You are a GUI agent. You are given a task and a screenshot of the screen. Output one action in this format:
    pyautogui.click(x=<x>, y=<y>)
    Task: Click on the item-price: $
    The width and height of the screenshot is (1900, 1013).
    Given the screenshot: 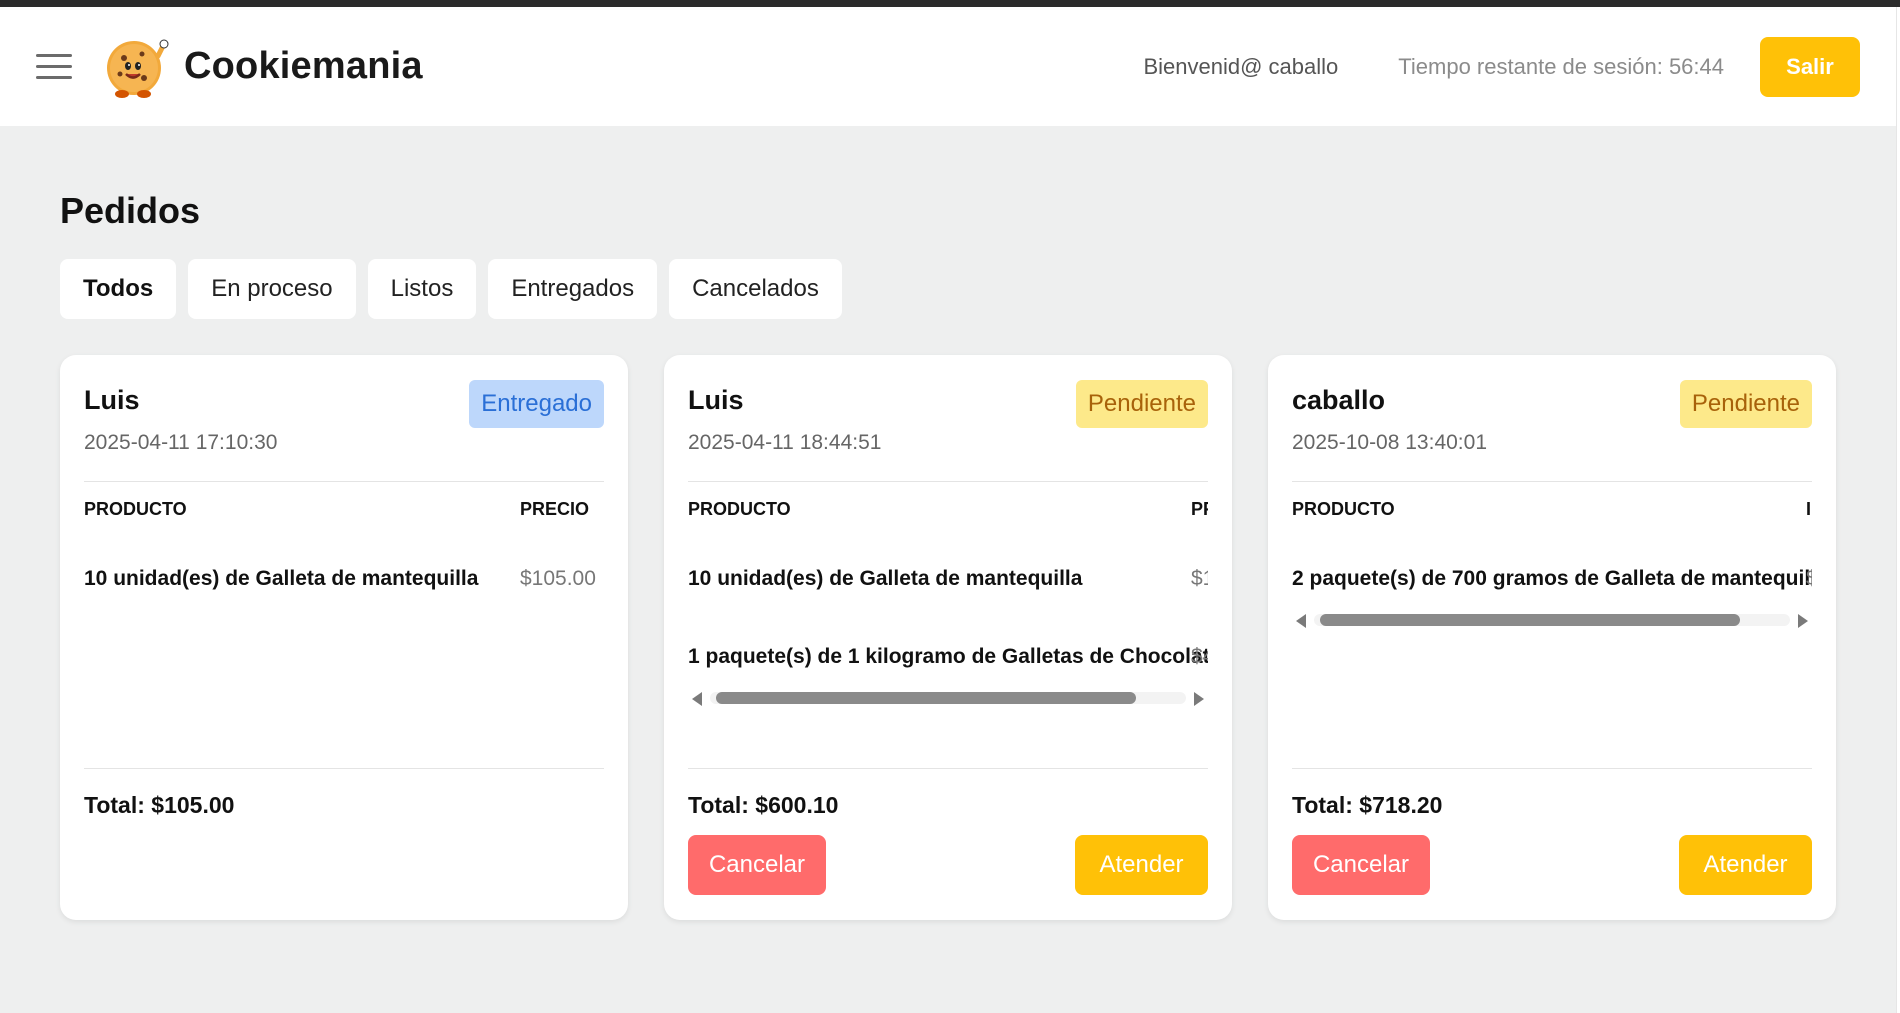 What is the action you would take?
    pyautogui.click(x=1809, y=578)
    